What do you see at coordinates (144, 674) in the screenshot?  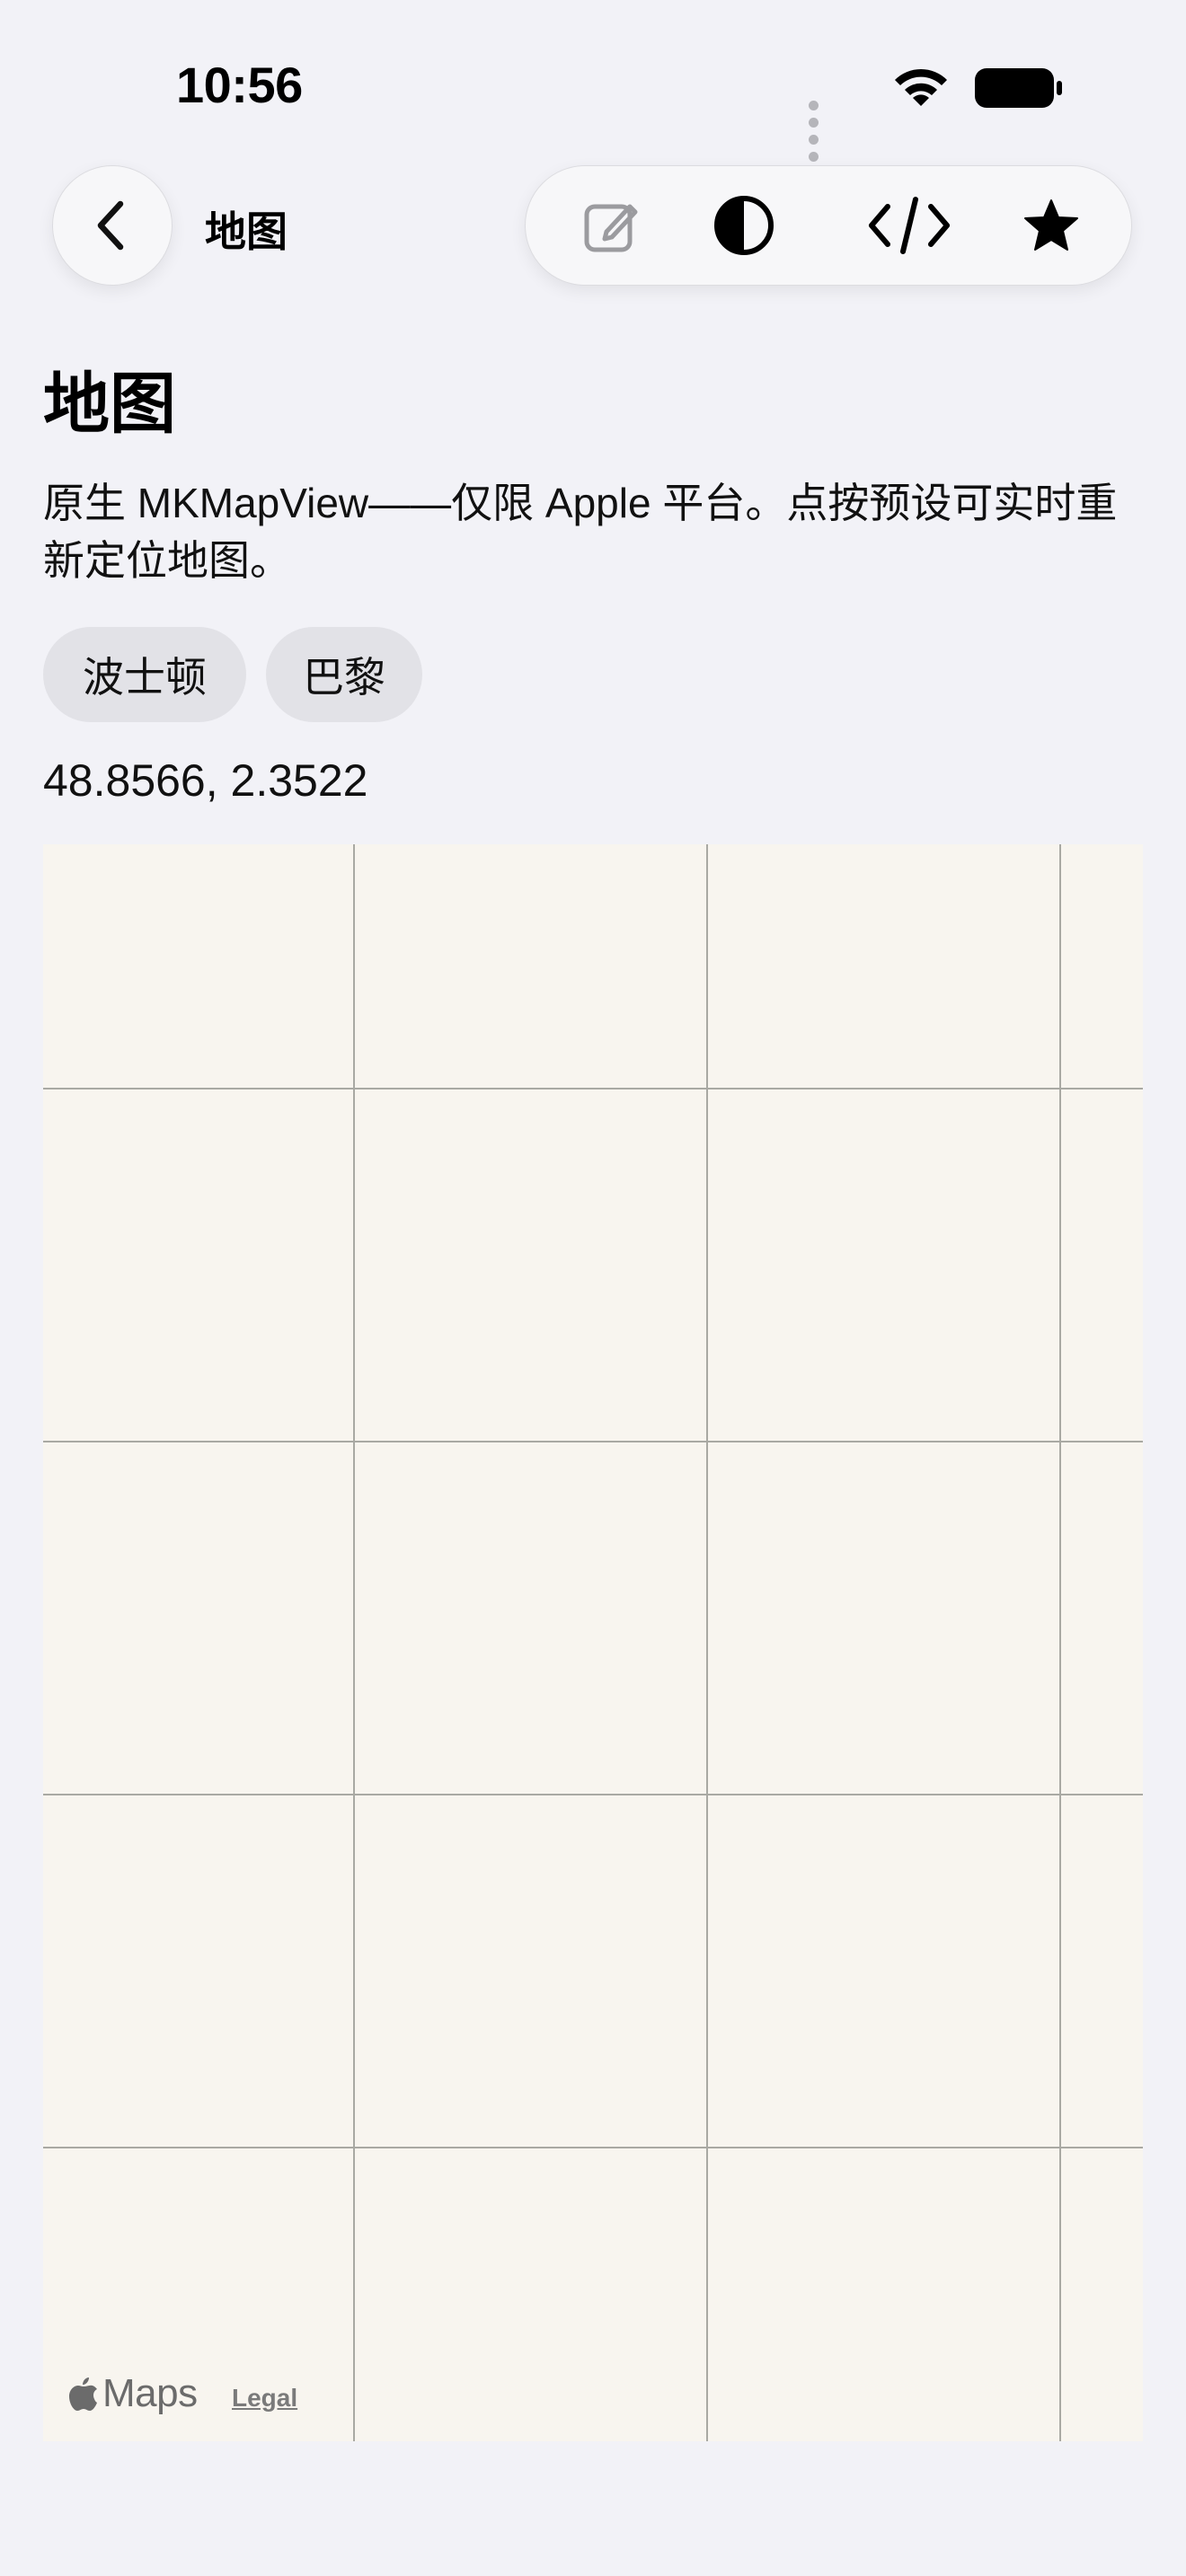 I see `preset-boston-button: 波士顿` at bounding box center [144, 674].